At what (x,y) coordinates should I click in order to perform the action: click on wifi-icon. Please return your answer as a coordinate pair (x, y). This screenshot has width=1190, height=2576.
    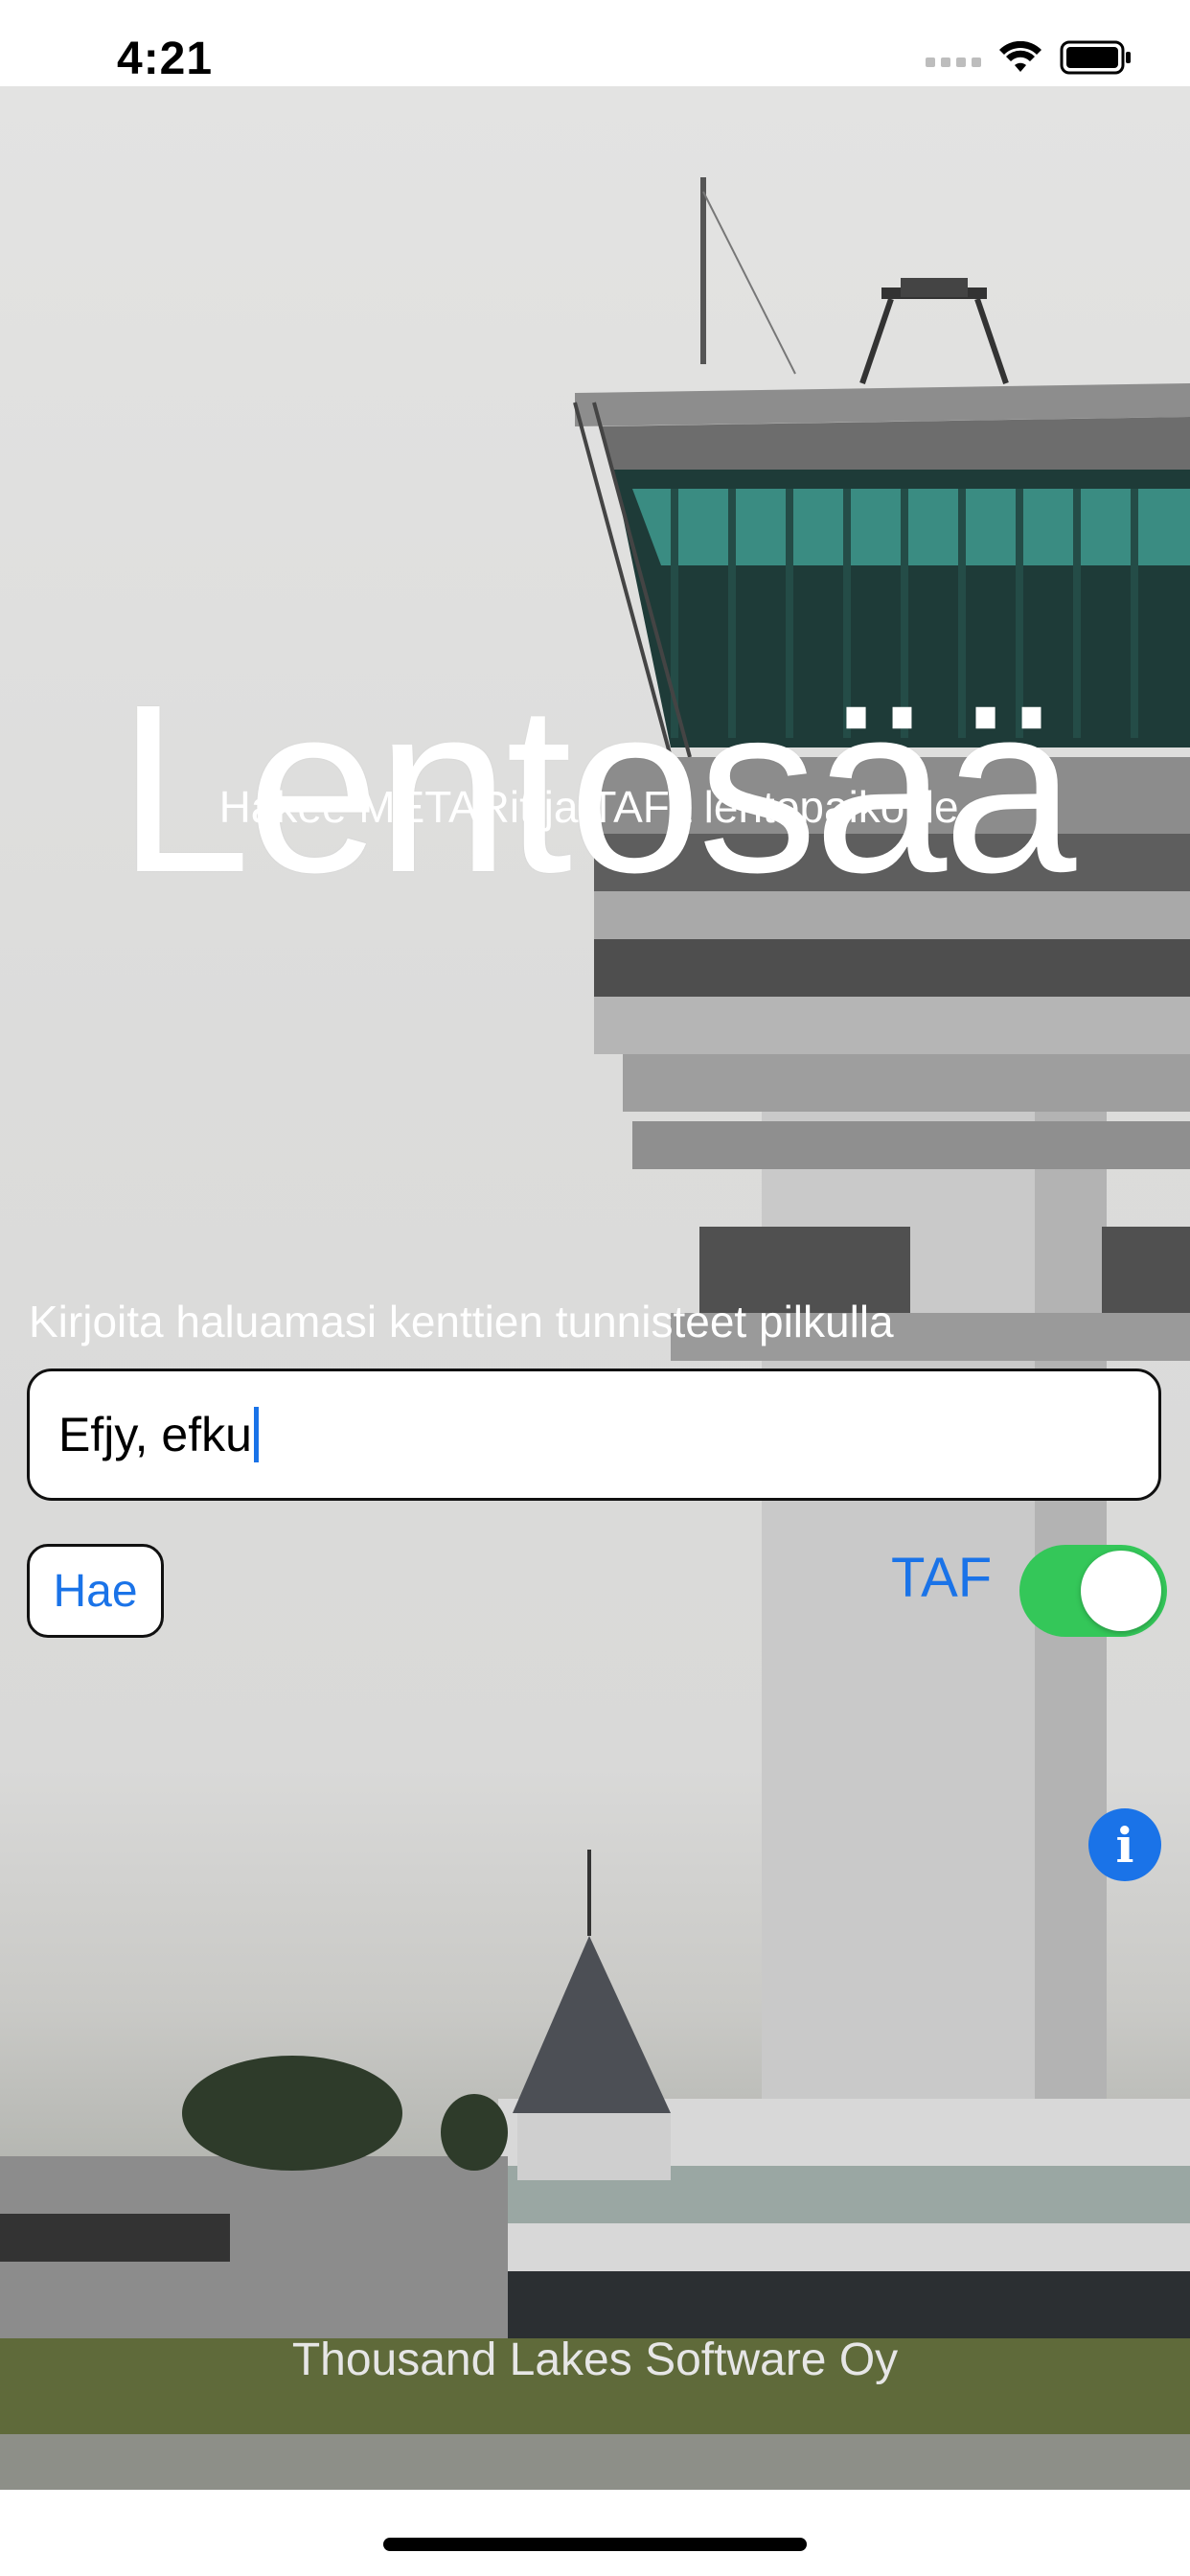
    Looking at the image, I should click on (1020, 57).